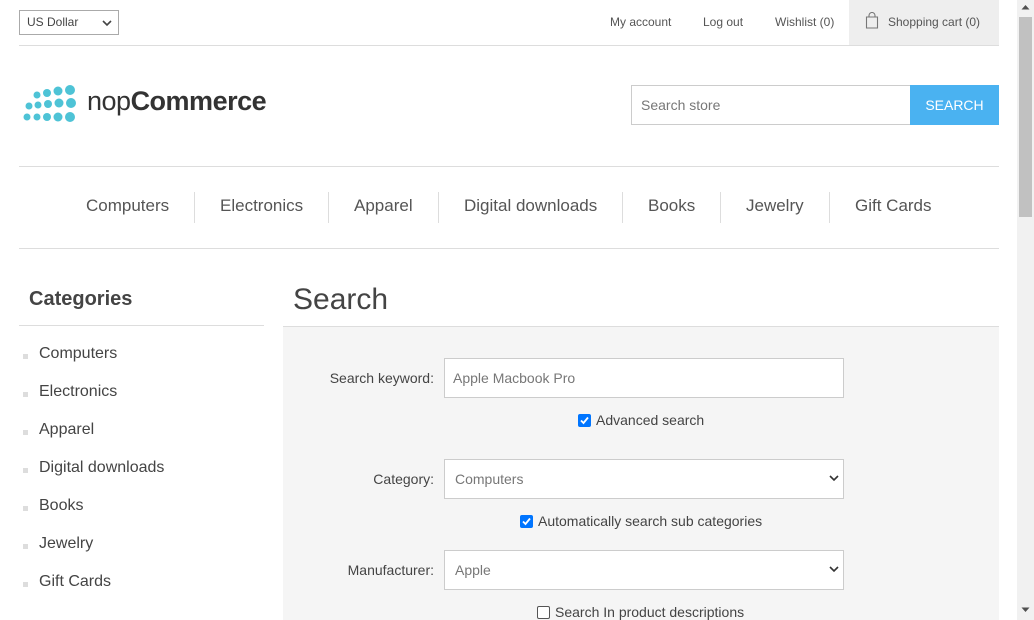 This screenshot has height=620, width=1034. I want to click on my-account-link: My account, so click(640, 22).